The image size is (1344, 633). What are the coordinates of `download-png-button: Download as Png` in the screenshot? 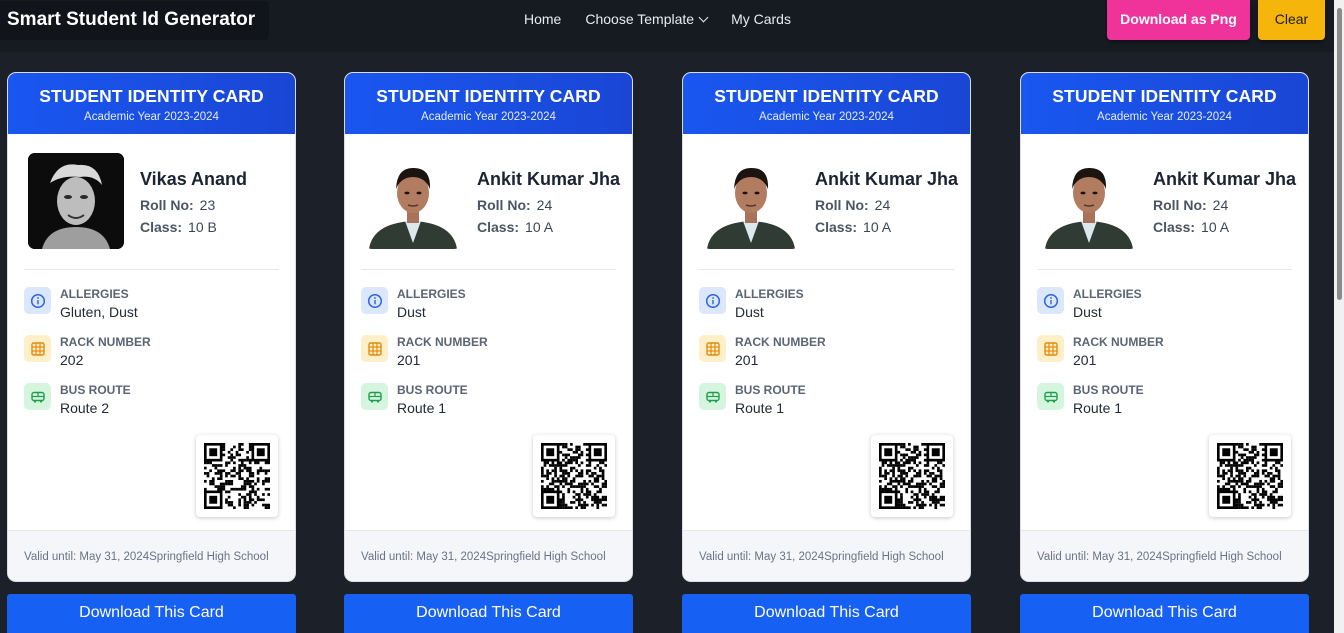 It's located at (1178, 20).